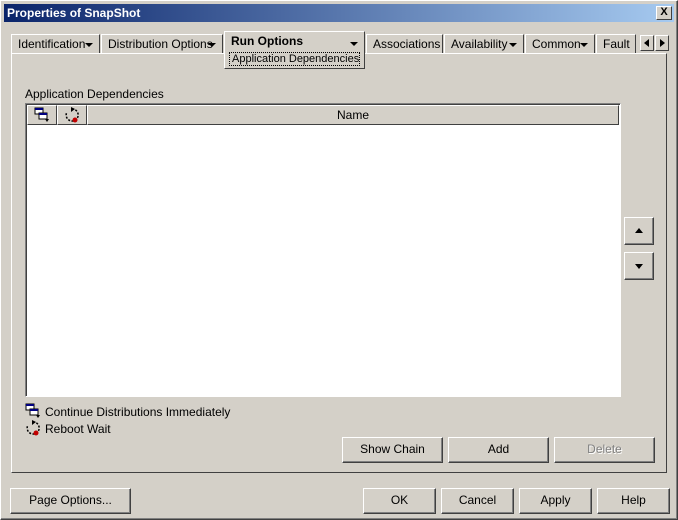  Describe the element at coordinates (479, 44) in the screenshot. I see `tab-label: Availability` at that location.